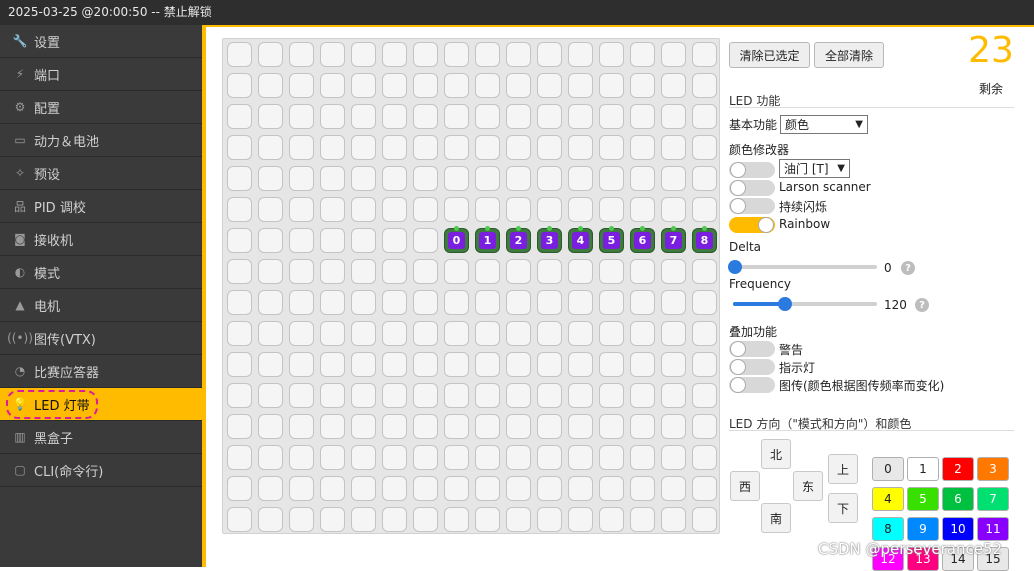 This screenshot has width=1034, height=571. I want to click on color-swatch-button: 4, so click(888, 499).